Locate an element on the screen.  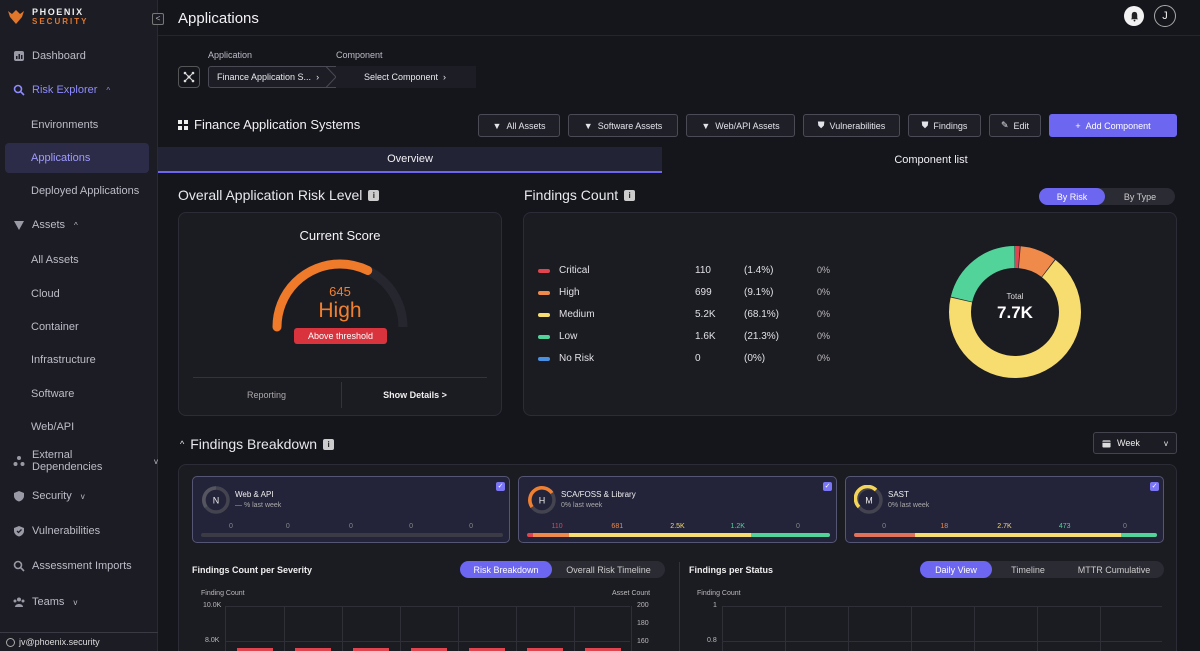
software-assets-button: ▼ Software Assets is located at coordinates (623, 125).